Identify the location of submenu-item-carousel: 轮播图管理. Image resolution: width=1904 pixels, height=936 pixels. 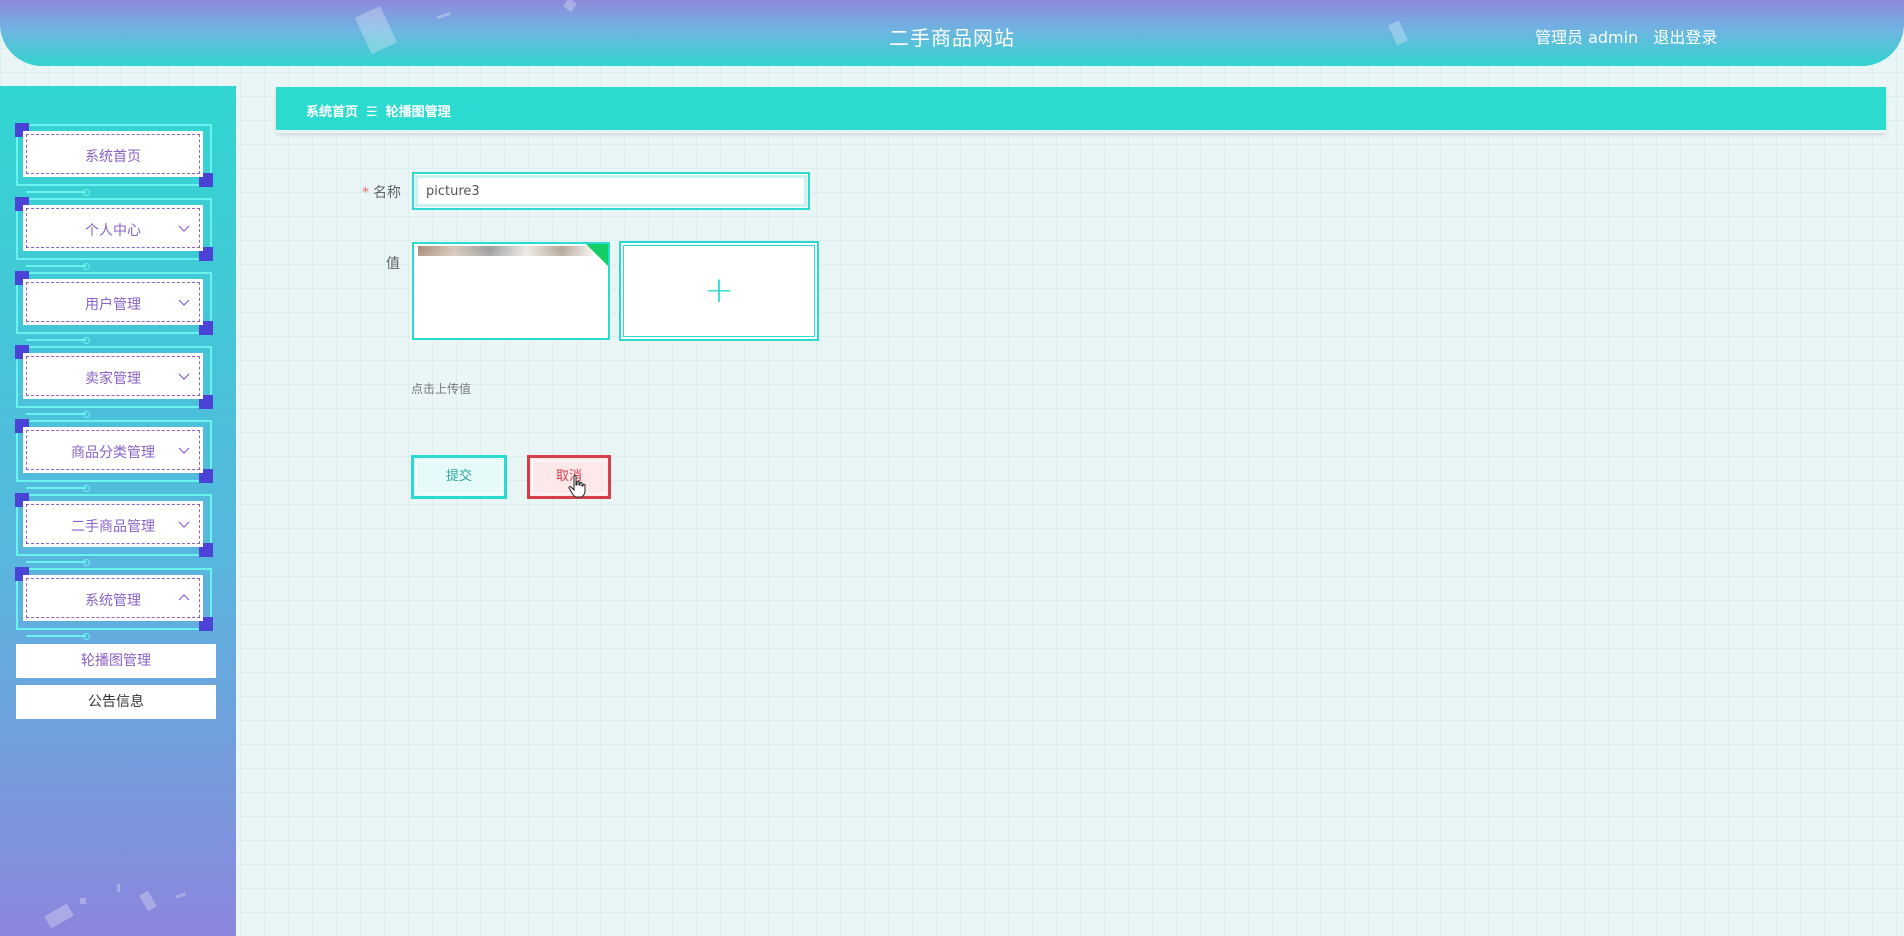
(116, 661).